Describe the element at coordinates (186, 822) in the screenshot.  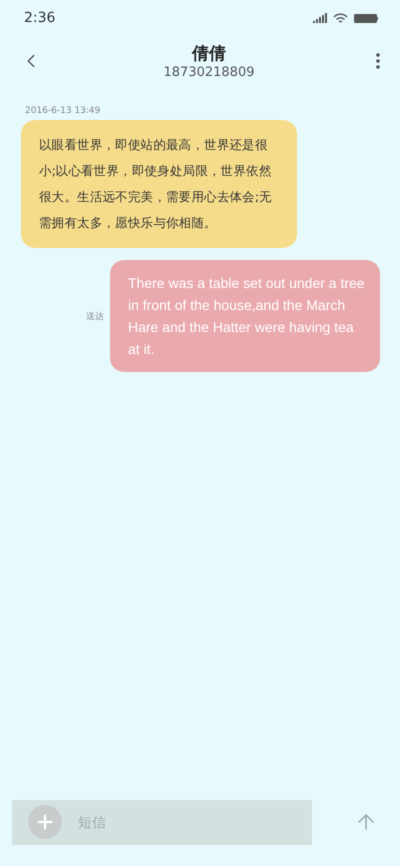
I see `message-input-field: 短信` at that location.